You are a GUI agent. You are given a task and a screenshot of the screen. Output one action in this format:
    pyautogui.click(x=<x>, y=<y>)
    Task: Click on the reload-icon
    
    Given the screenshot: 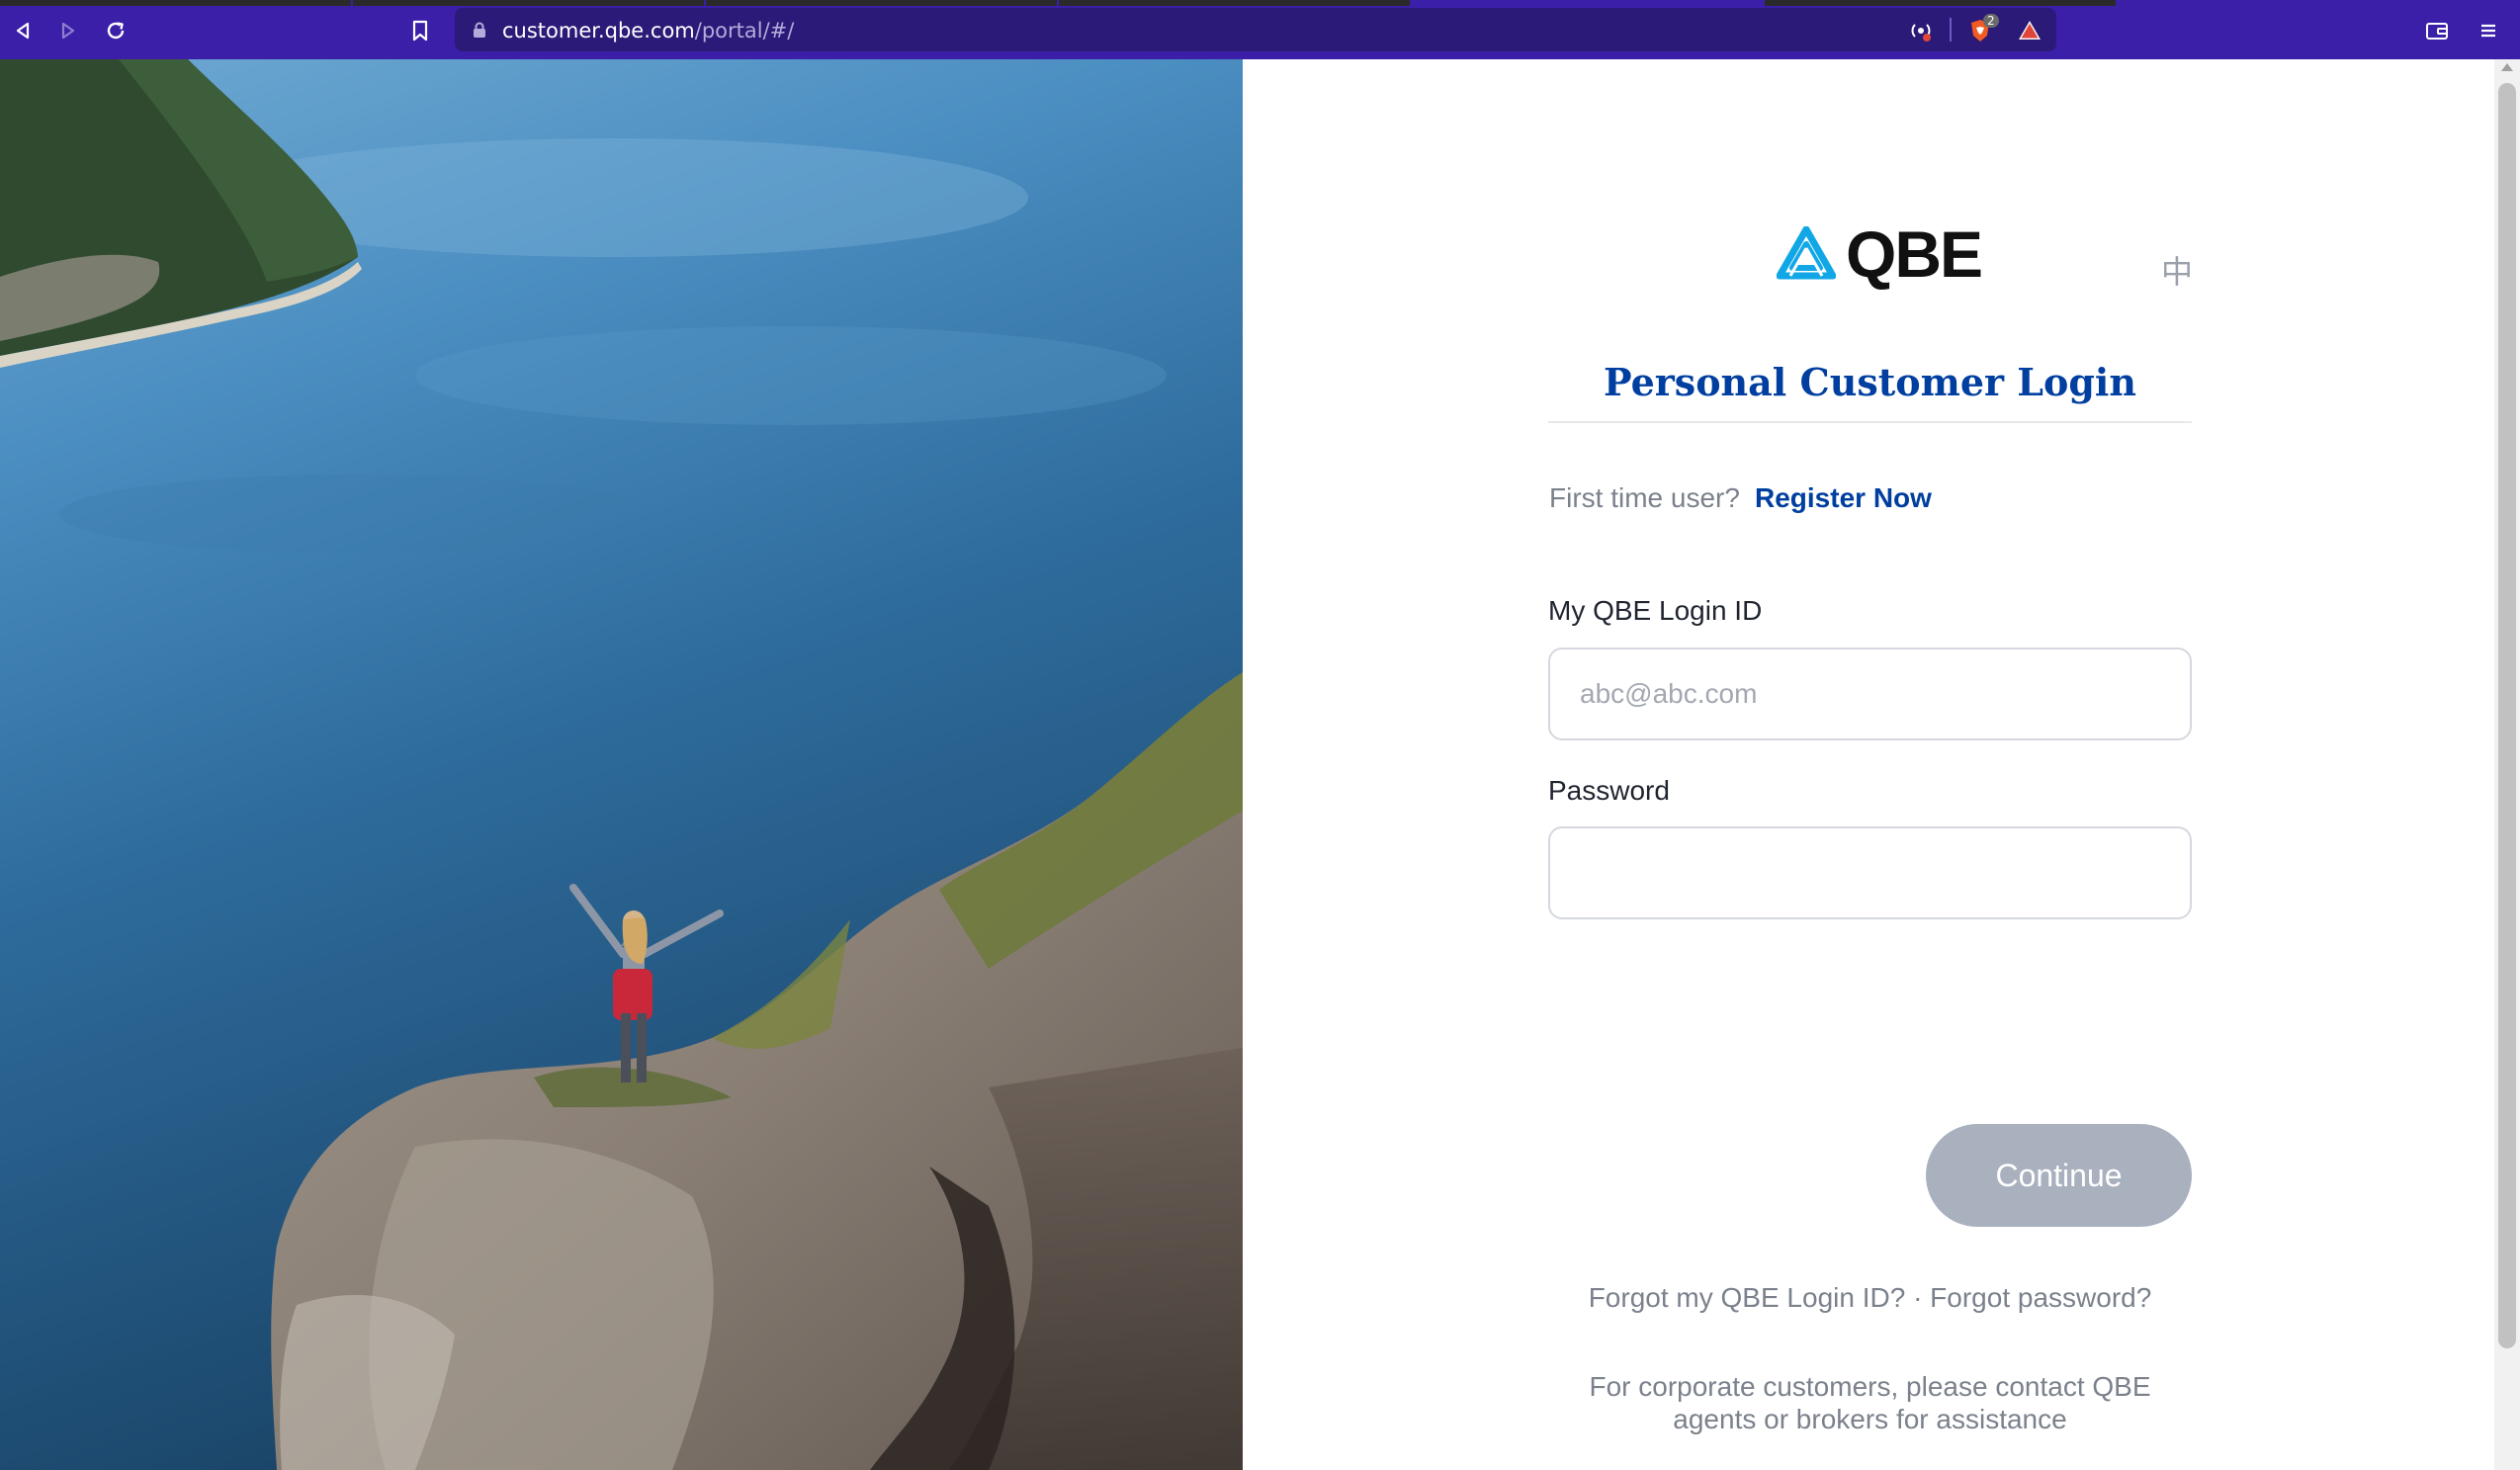 What is the action you would take?
    pyautogui.click(x=116, y=31)
    